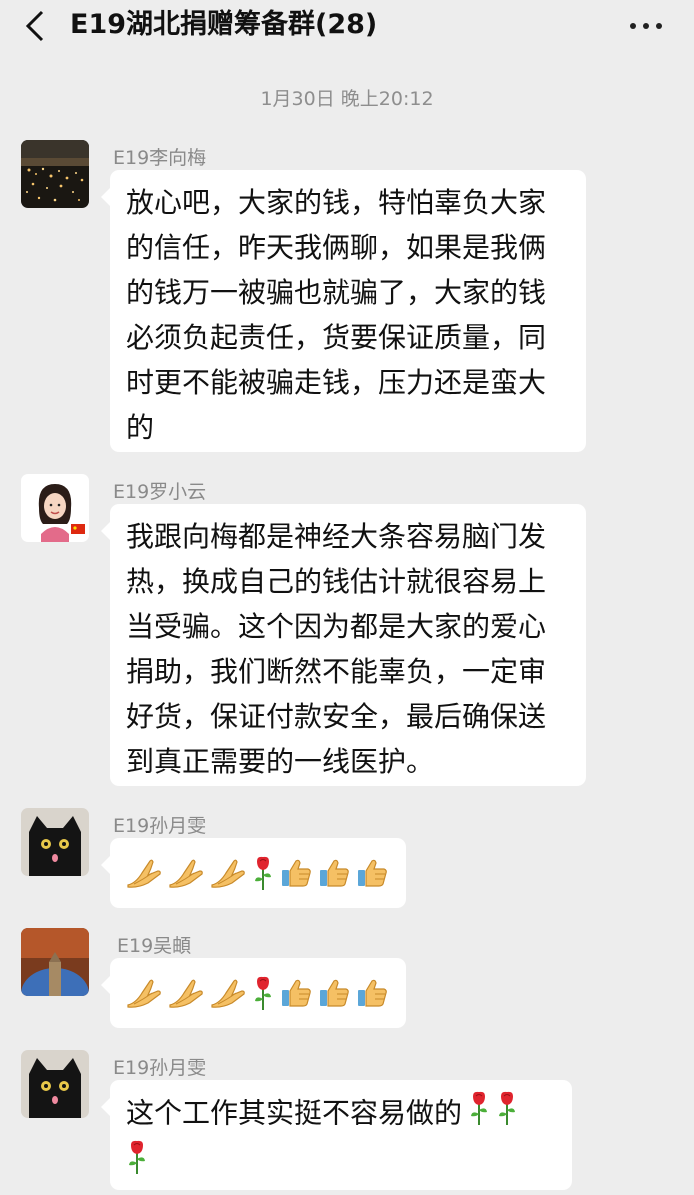 This screenshot has width=694, height=1195. What do you see at coordinates (224, 24) in the screenshot?
I see `chat-title: E19湖北捐赠筹备群(28)` at bounding box center [224, 24].